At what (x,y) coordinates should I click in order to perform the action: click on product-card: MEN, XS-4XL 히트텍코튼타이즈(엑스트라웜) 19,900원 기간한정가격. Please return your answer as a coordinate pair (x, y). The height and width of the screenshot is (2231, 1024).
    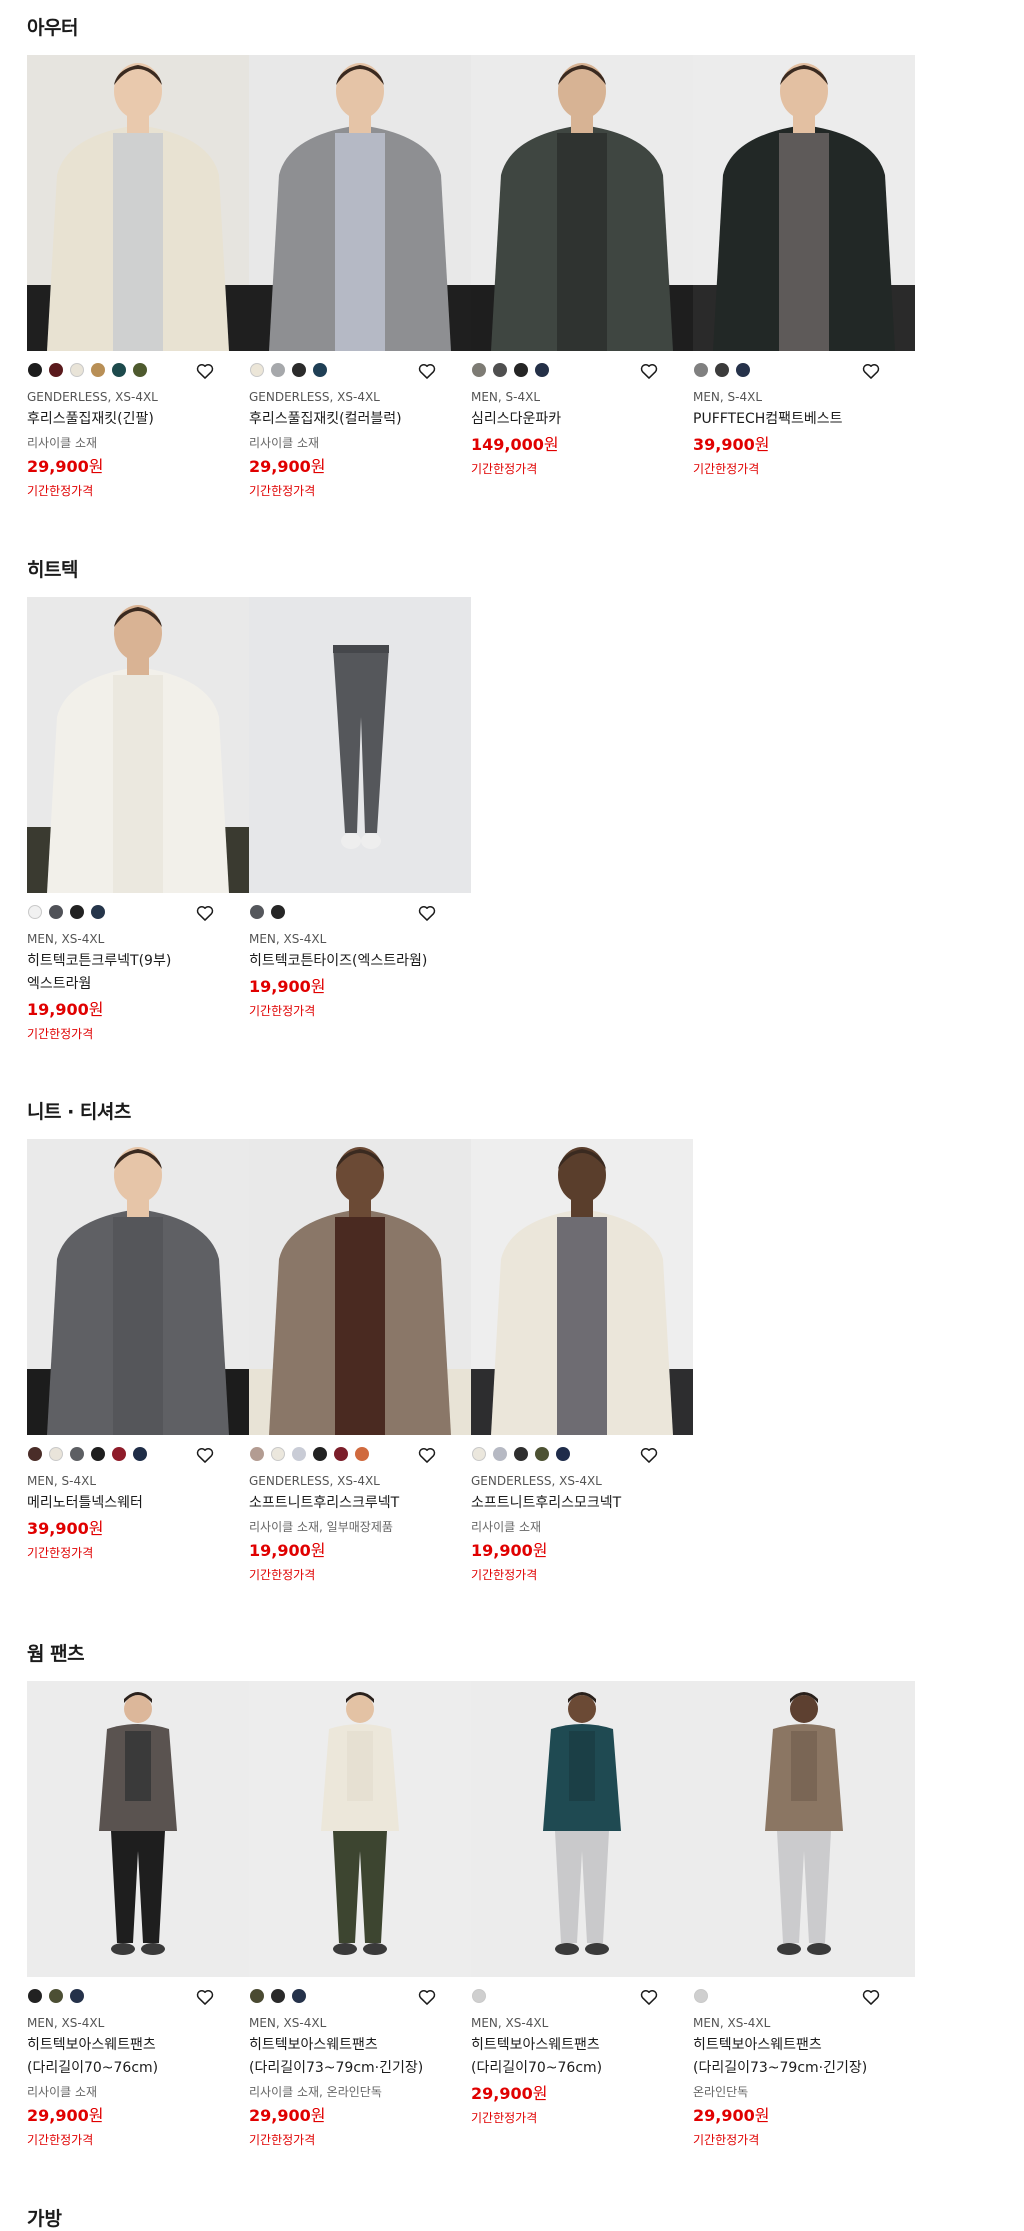
    Looking at the image, I should click on (360, 809).